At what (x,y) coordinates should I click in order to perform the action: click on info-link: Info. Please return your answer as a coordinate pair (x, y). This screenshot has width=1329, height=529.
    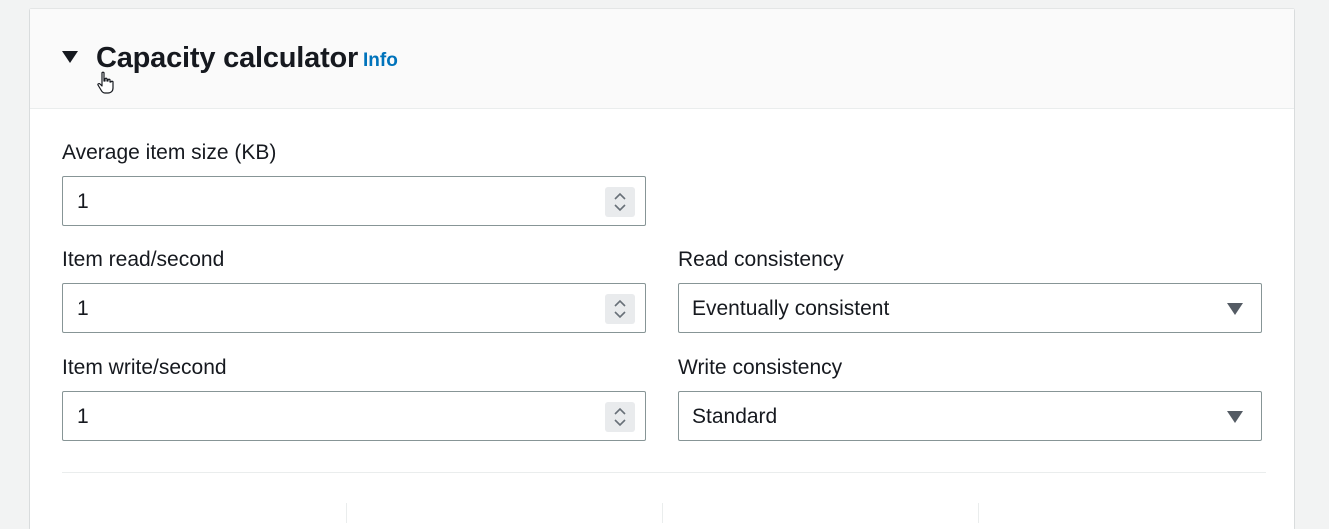
    Looking at the image, I should click on (380, 61).